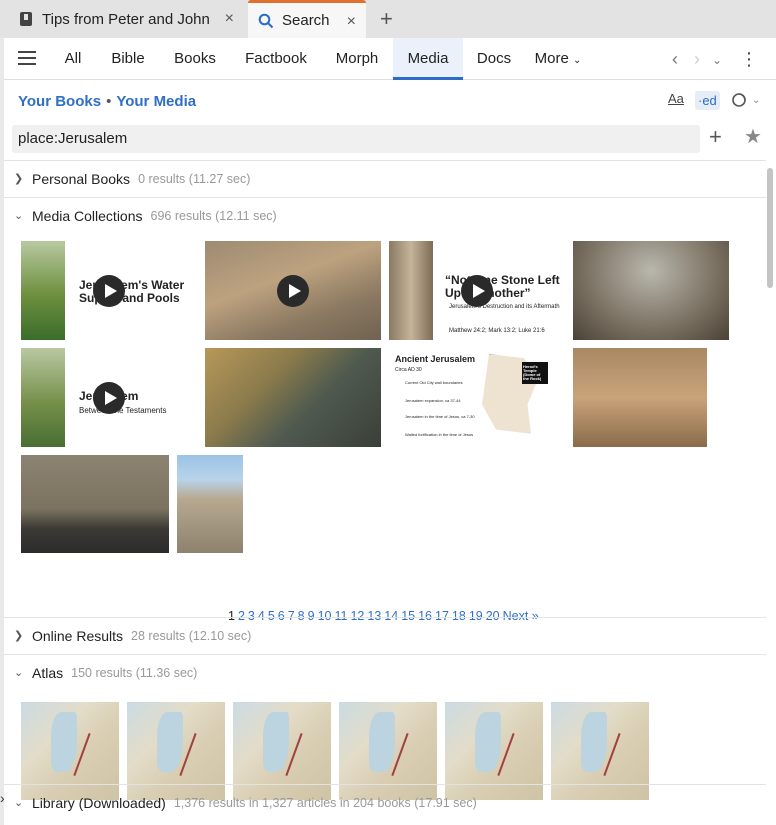 This screenshot has width=776, height=825. What do you see at coordinates (740, 100) in the screenshot?
I see `search-options-icon` at bounding box center [740, 100].